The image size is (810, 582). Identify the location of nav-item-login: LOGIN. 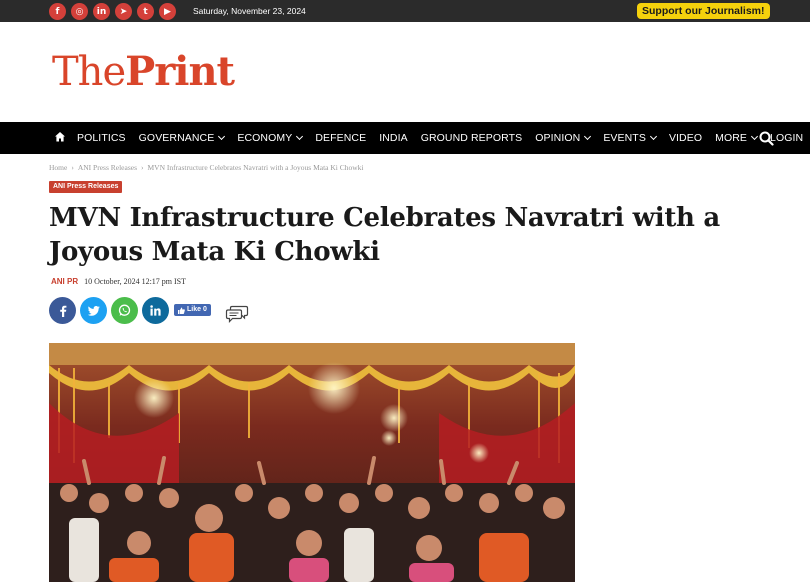
(786, 138).